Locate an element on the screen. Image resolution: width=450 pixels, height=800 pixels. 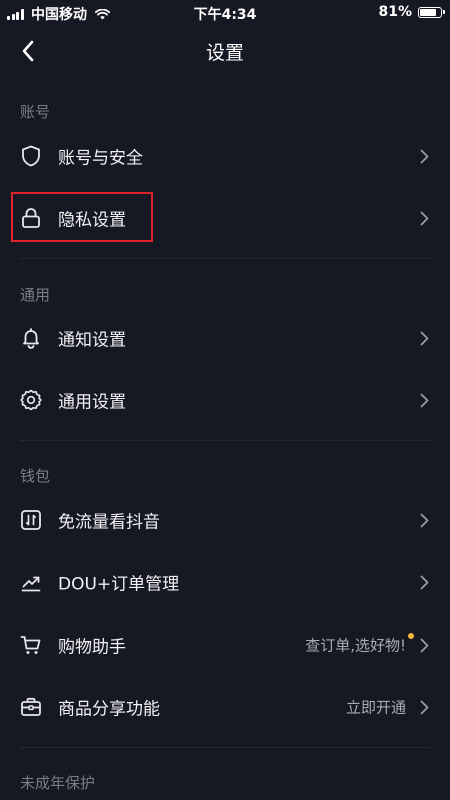
battery-icon is located at coordinates (431, 12).